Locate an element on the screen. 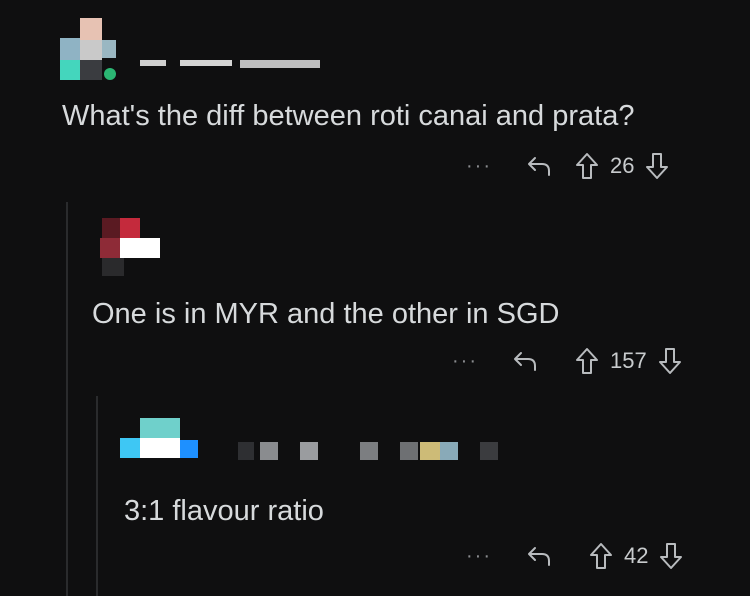 This screenshot has width=750, height=596. comment-actions: ··· 42 is located at coordinates (574, 556).